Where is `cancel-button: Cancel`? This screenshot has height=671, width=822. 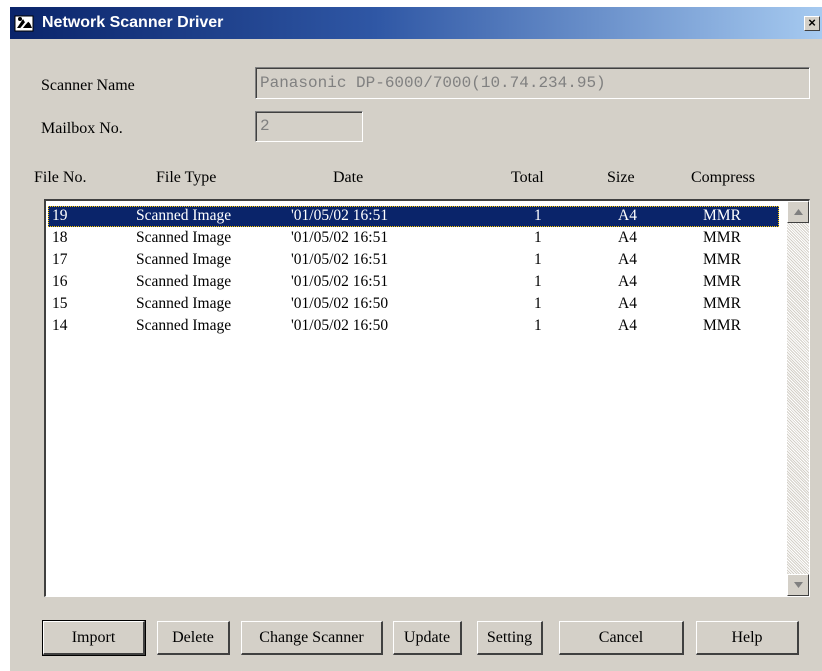 cancel-button: Cancel is located at coordinates (621, 638).